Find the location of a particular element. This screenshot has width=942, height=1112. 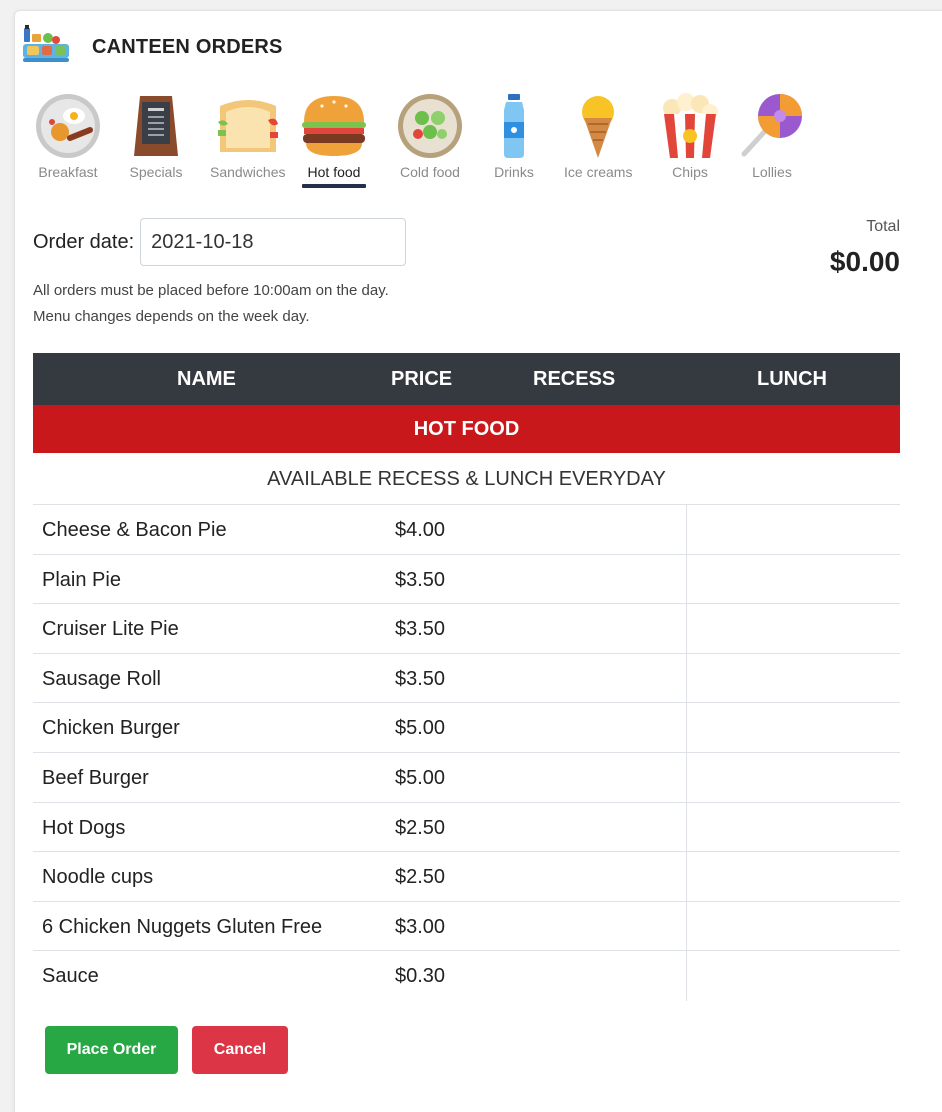

category-label: Ice creams is located at coordinates (598, 172).